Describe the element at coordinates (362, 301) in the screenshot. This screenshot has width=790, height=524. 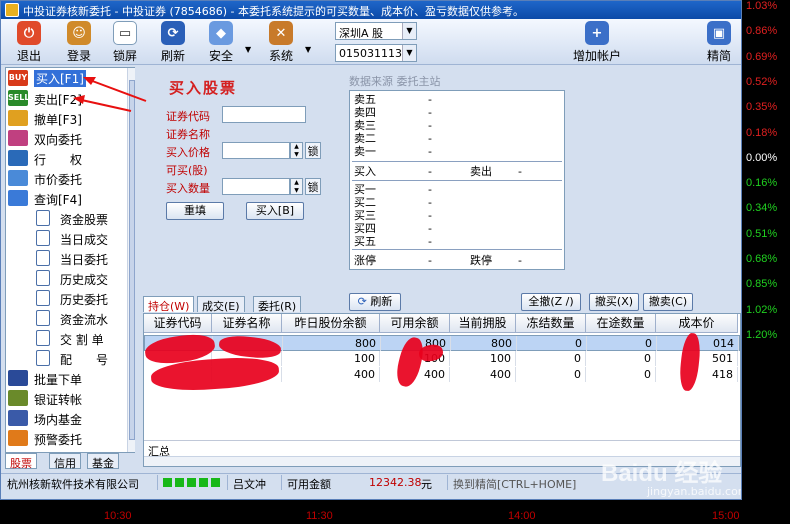
I see `refresh-icon: ⟳` at that location.